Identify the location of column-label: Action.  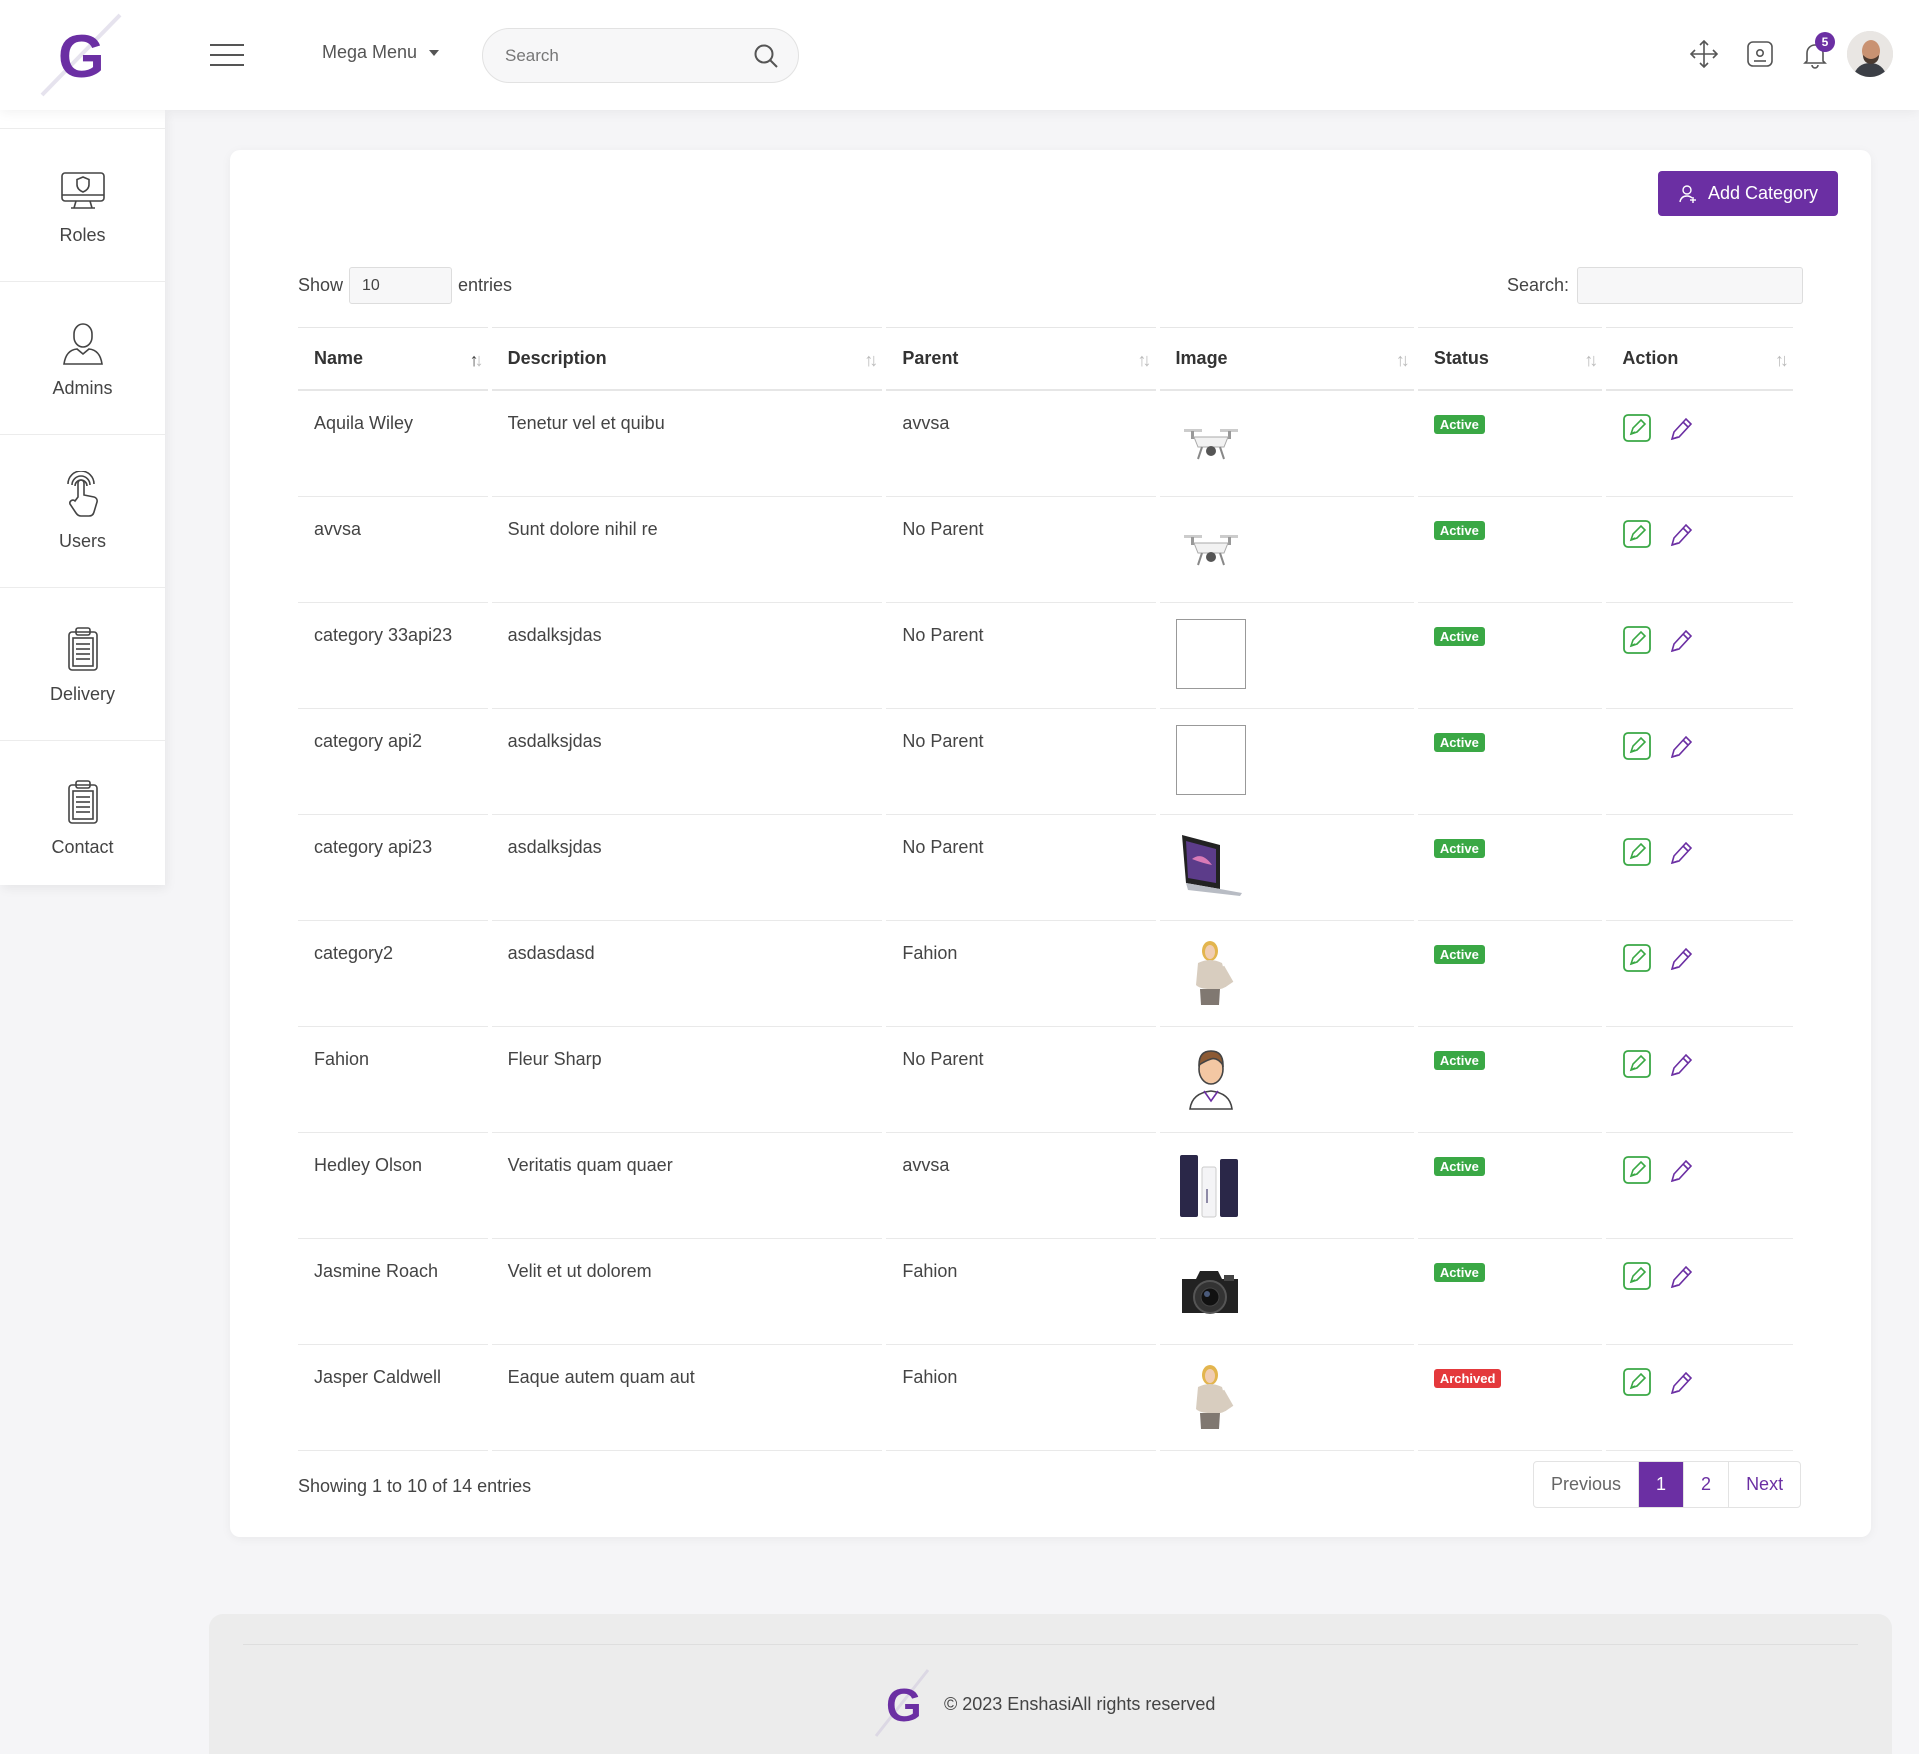
(1650, 358).